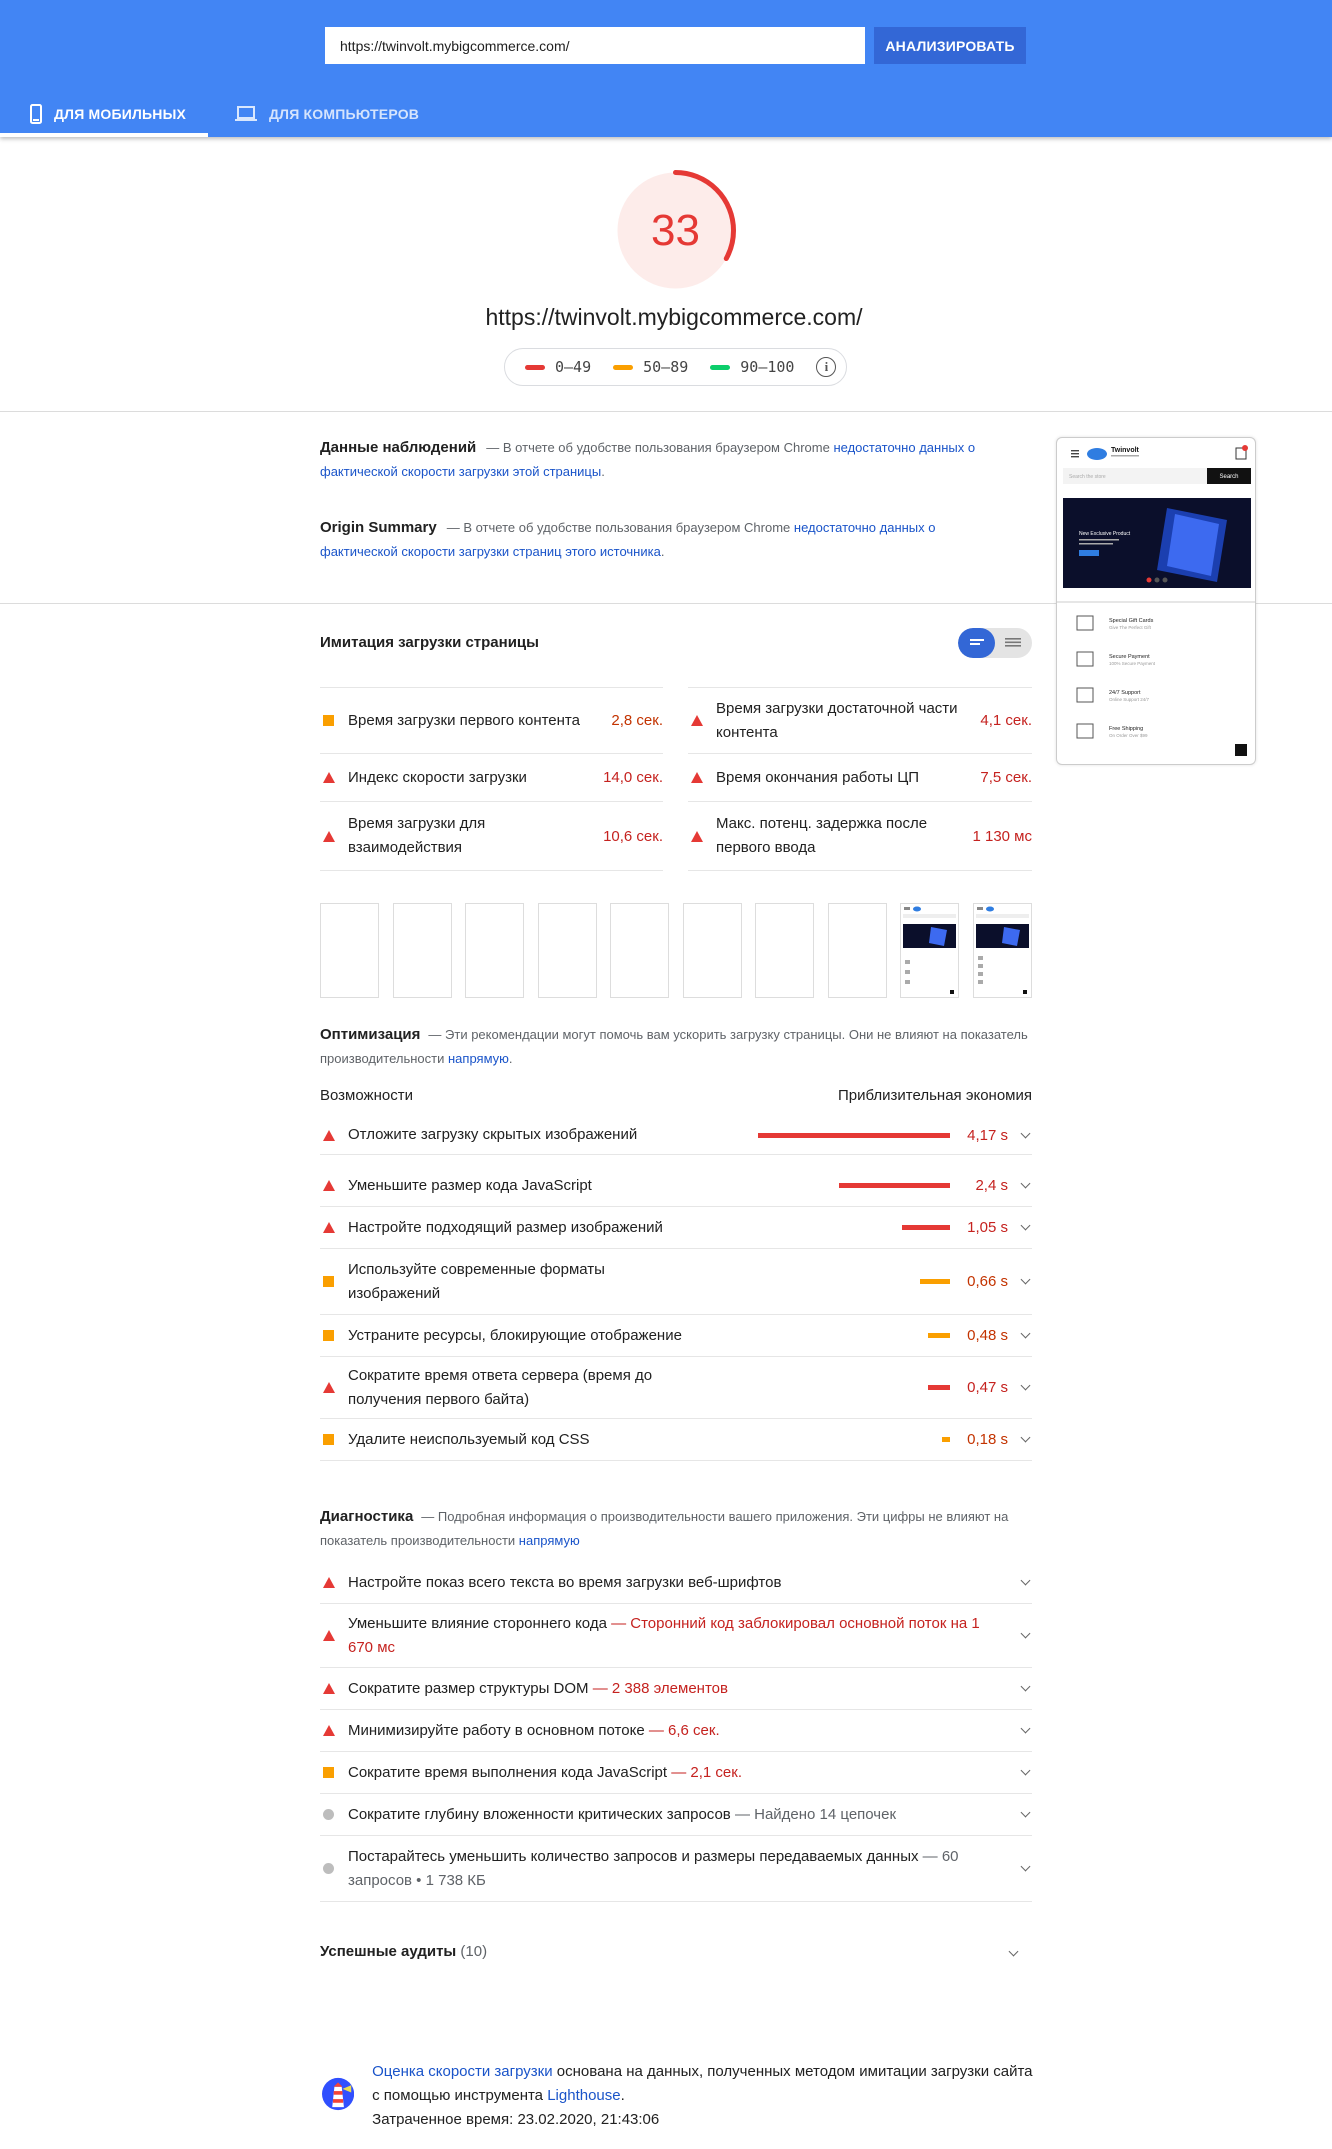  What do you see at coordinates (1125, 693) in the screenshot?
I see `screenshot-feature-title: 24/7 Support` at bounding box center [1125, 693].